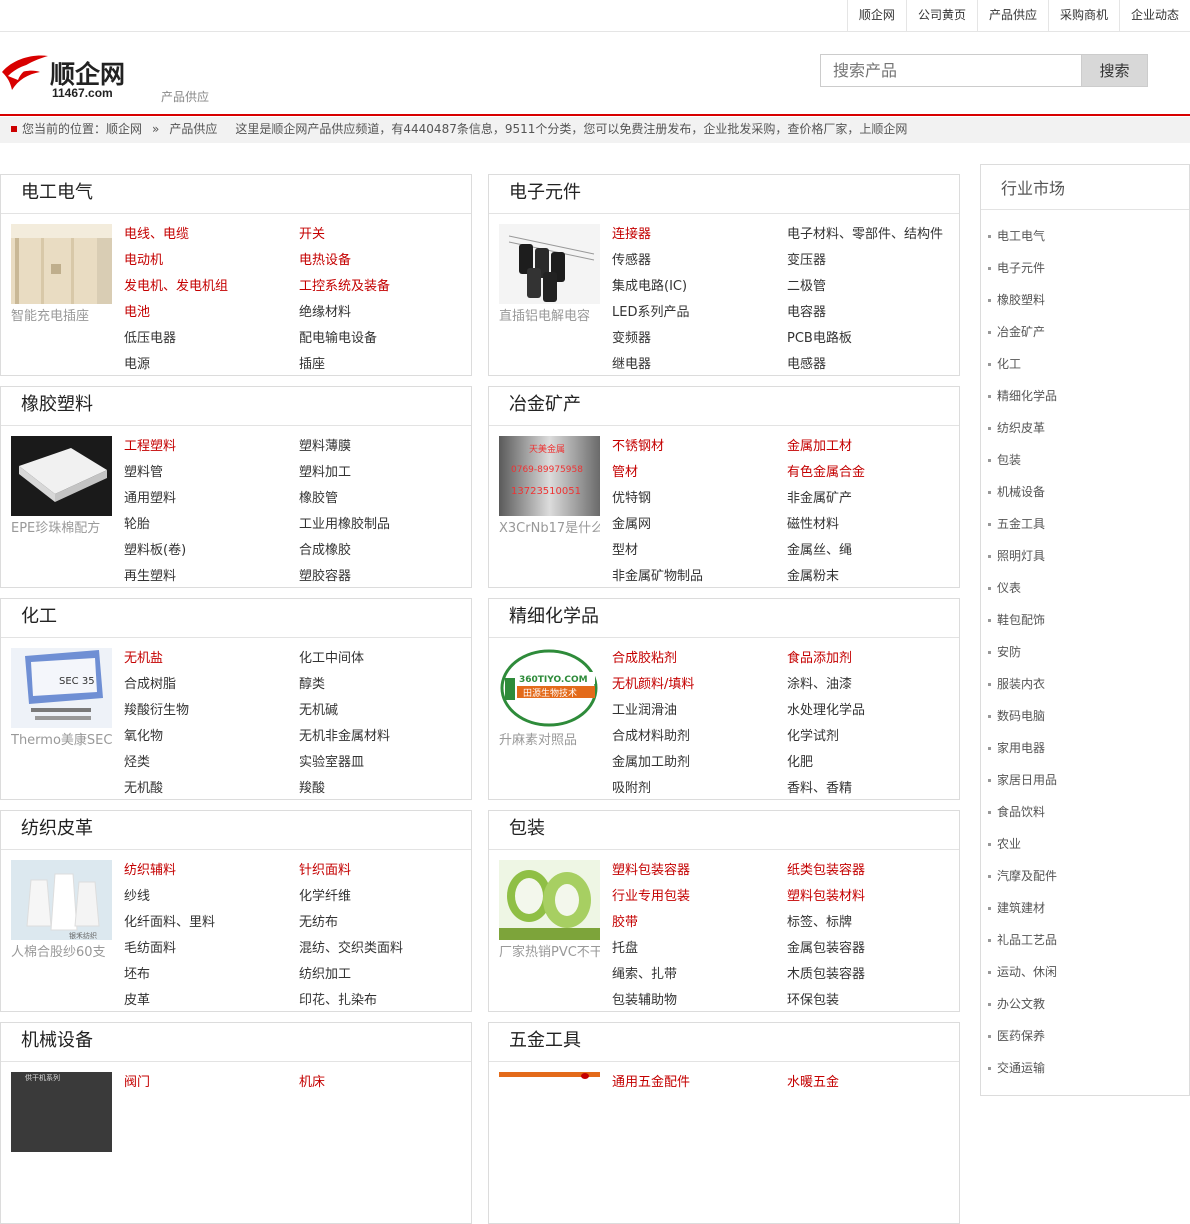  Describe the element at coordinates (872, 287) in the screenshot. I see `category-link: 二极管` at that location.